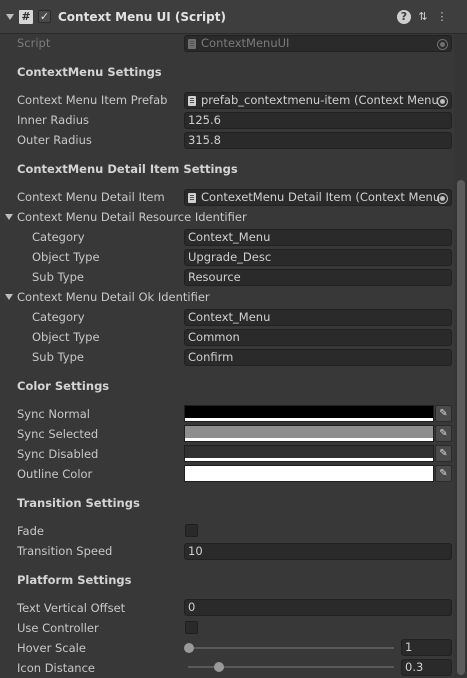 The width and height of the screenshot is (467, 678). I want to click on outer-radius-label: Outer Radius, so click(54, 140).